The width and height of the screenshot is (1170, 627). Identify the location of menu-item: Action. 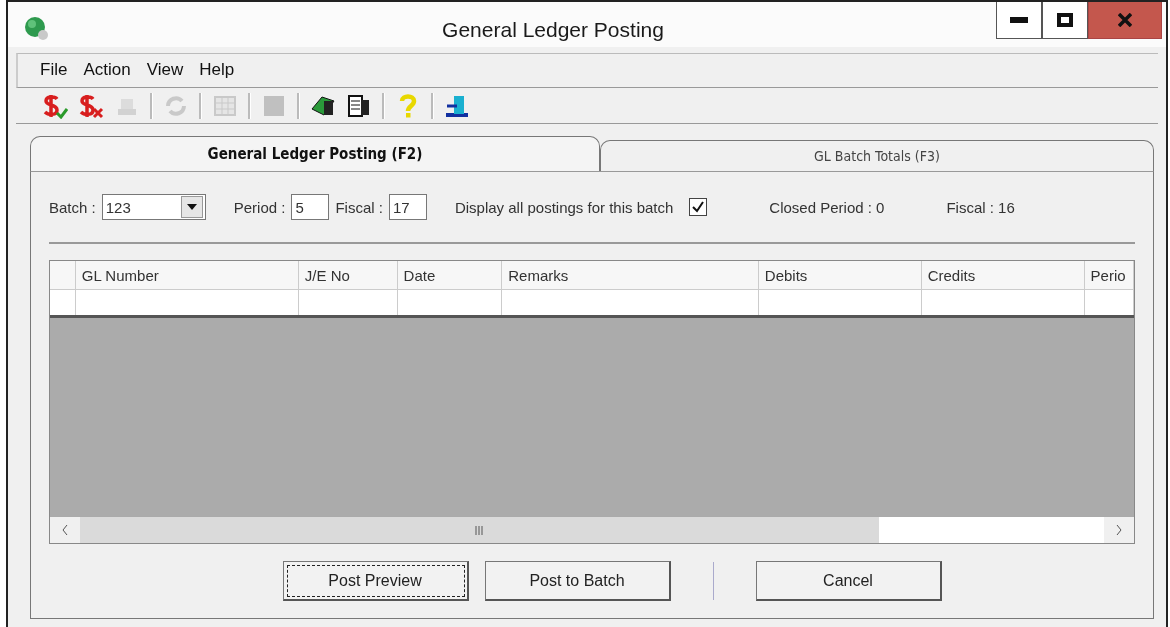
(107, 70).